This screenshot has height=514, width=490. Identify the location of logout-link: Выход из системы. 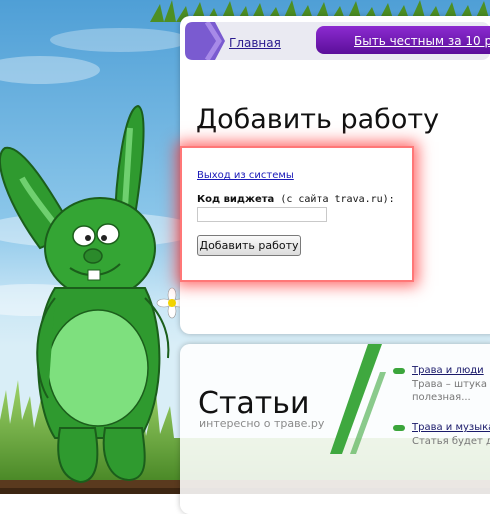
(245, 175).